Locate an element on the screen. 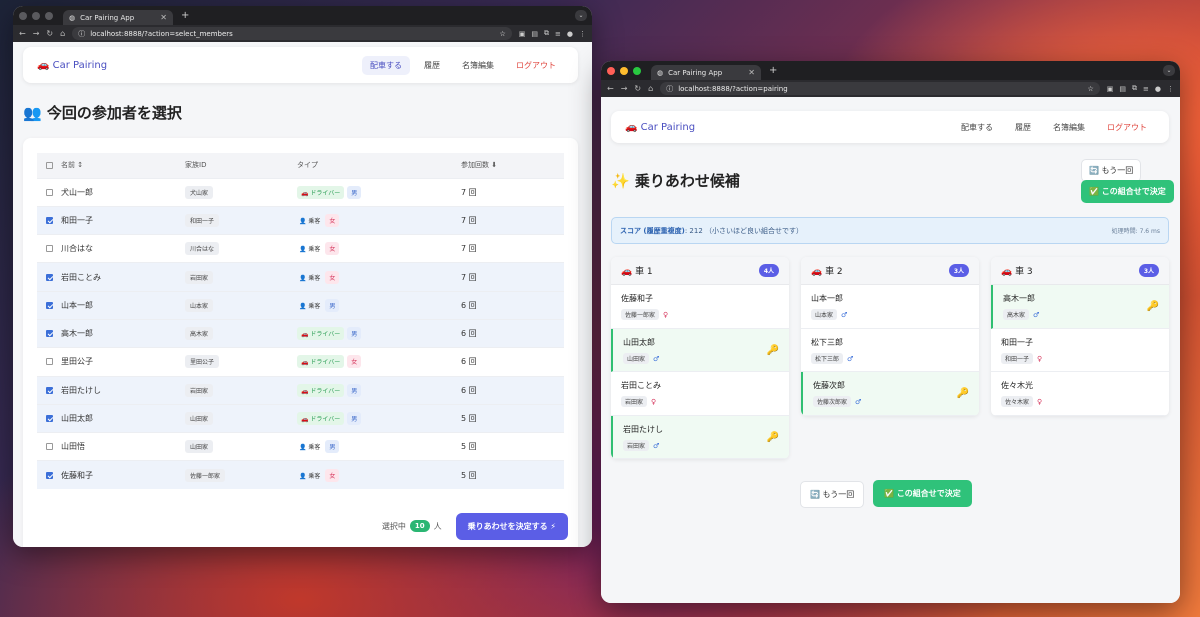 The height and width of the screenshot is (617, 1200). car-member: 佐藤次郎 佐藤次郎家 ♂ 🔑 is located at coordinates (890, 394).